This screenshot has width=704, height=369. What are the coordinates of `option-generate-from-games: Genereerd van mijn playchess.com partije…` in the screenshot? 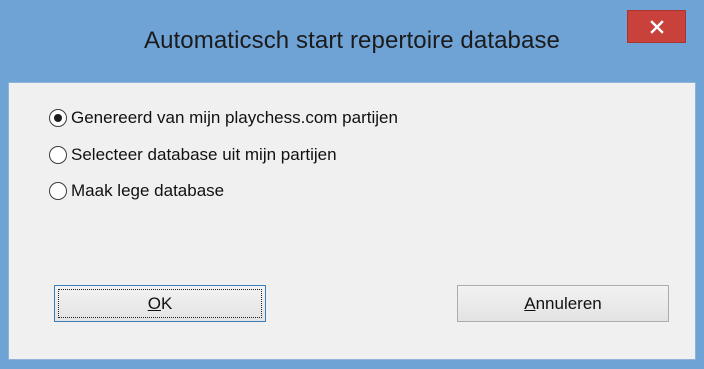 It's located at (223, 118).